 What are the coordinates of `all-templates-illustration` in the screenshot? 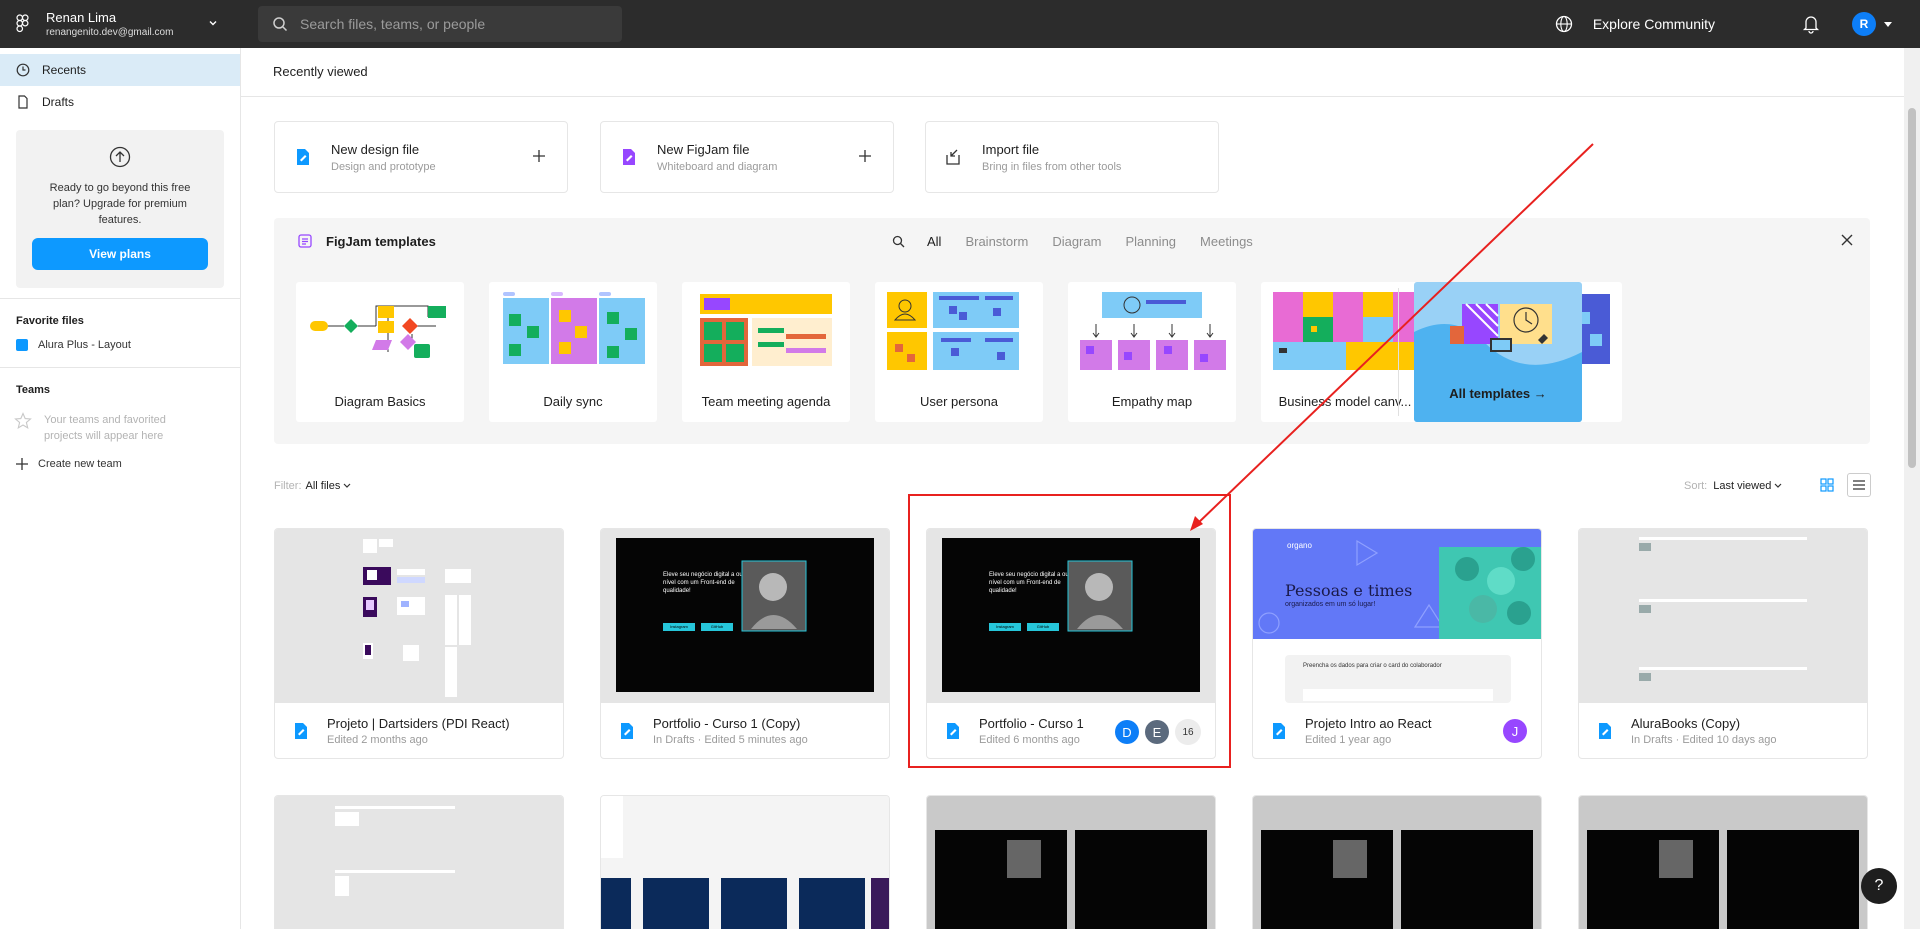 It's located at (1498, 362).